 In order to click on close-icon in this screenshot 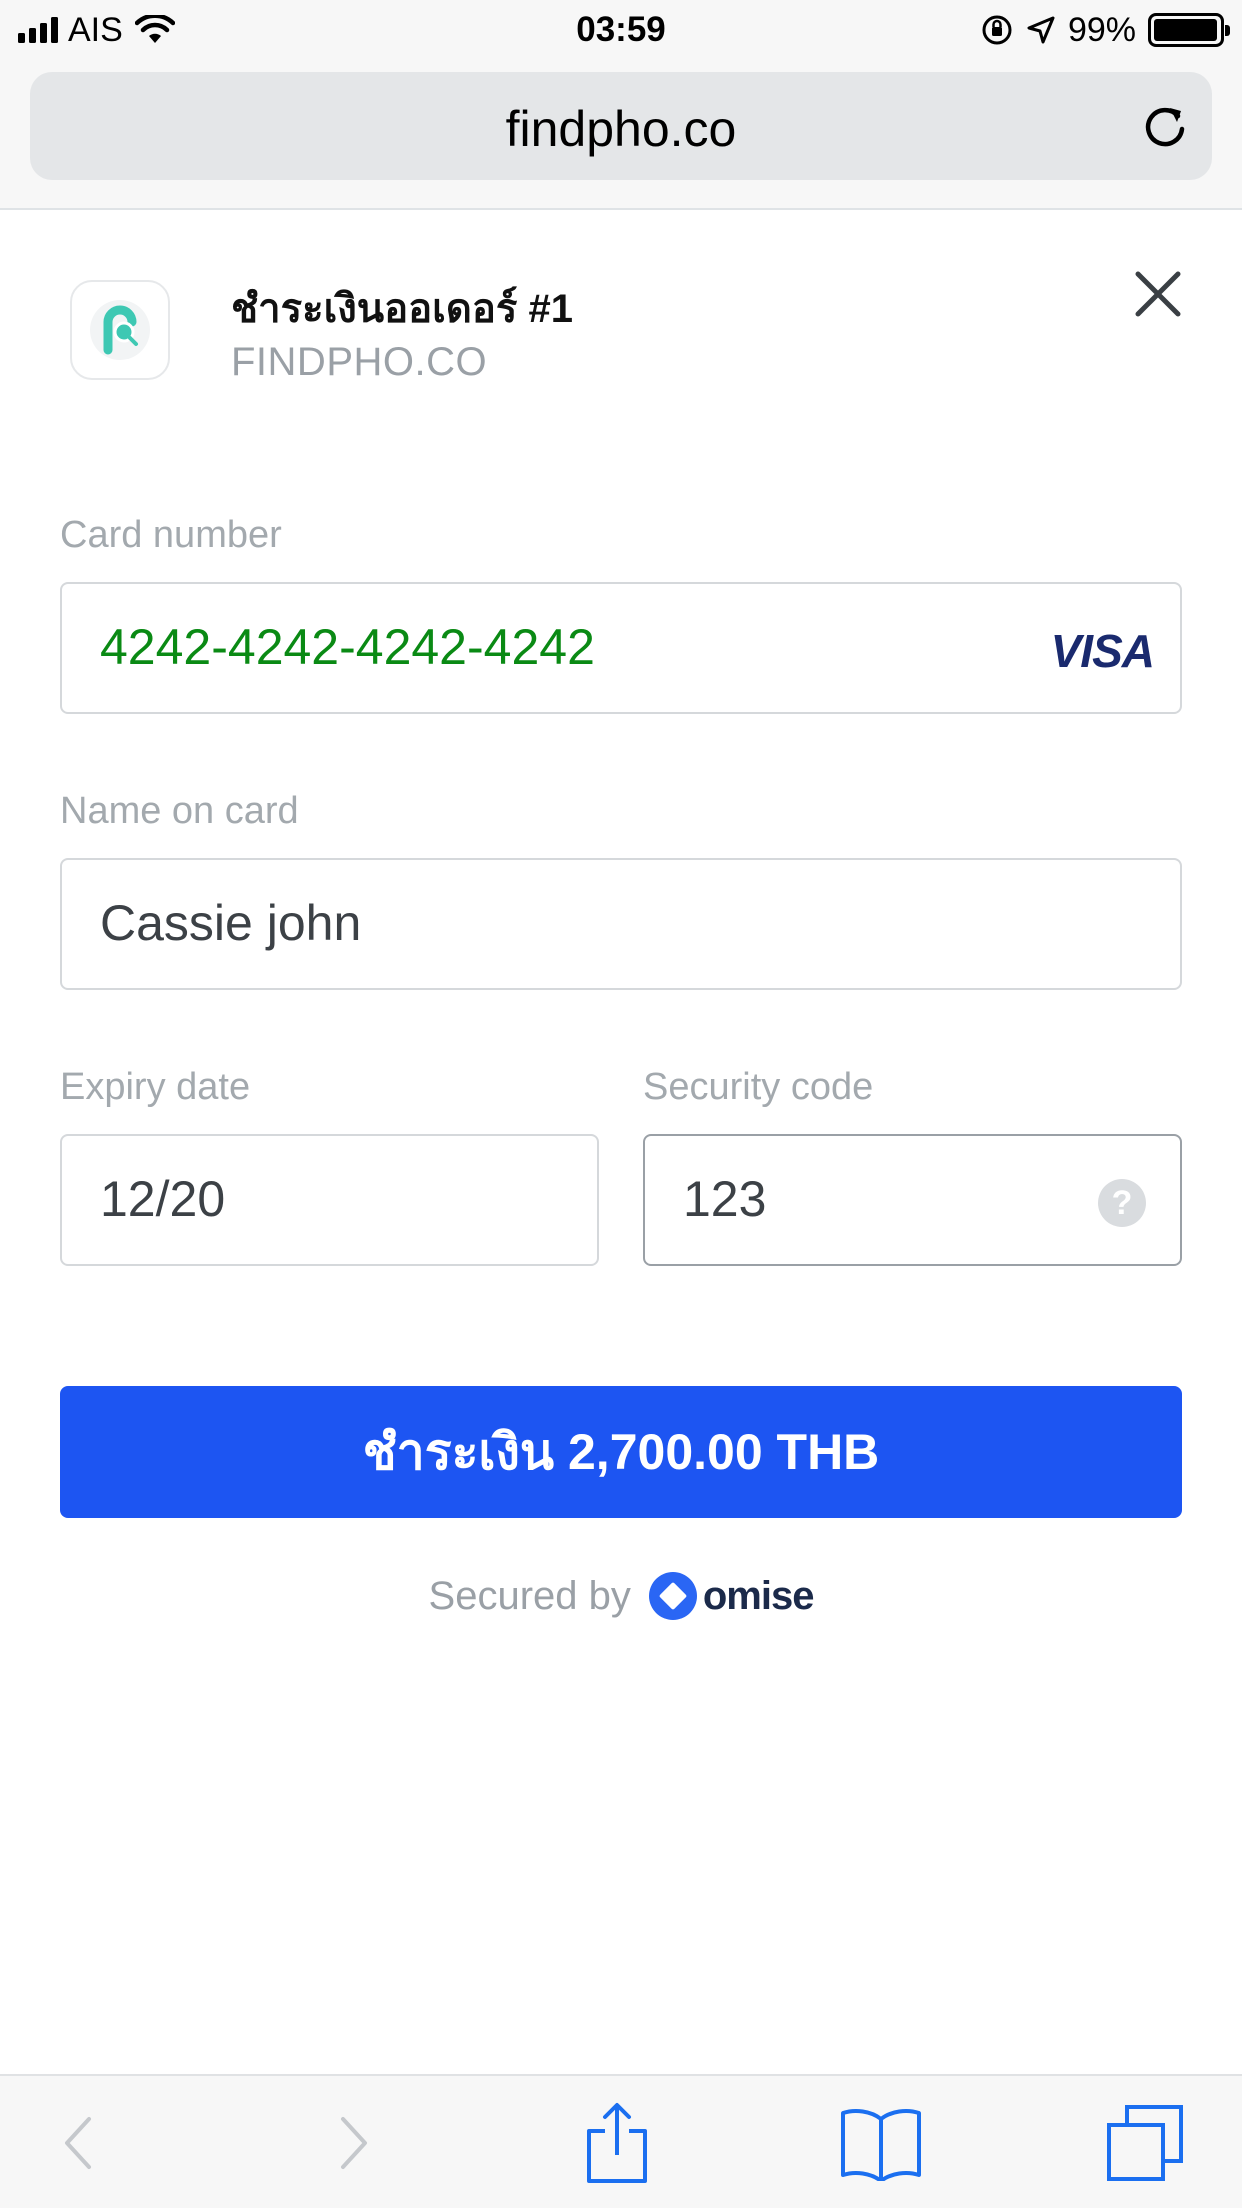, I will do `click(1158, 294)`.